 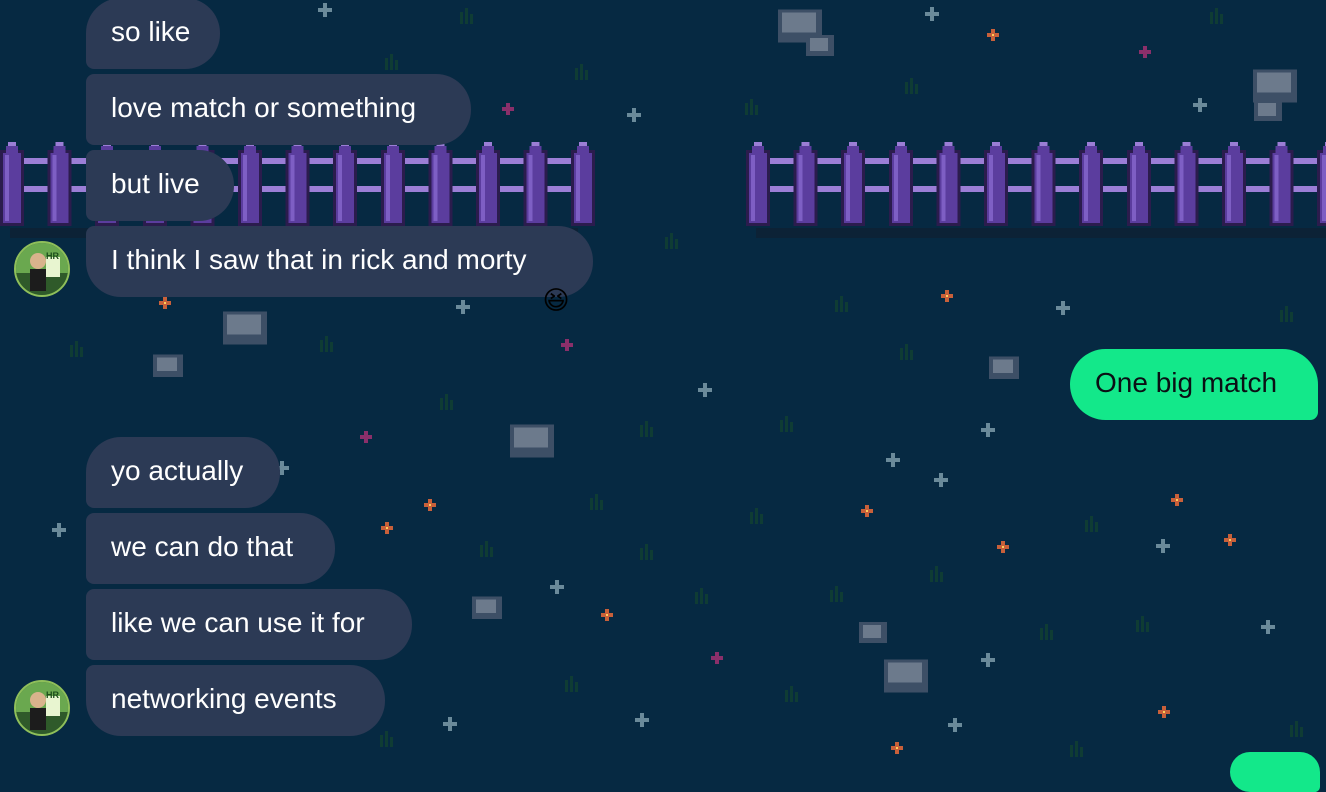 What do you see at coordinates (235, 700) in the screenshot?
I see `message-bubble-incoming: networking events` at bounding box center [235, 700].